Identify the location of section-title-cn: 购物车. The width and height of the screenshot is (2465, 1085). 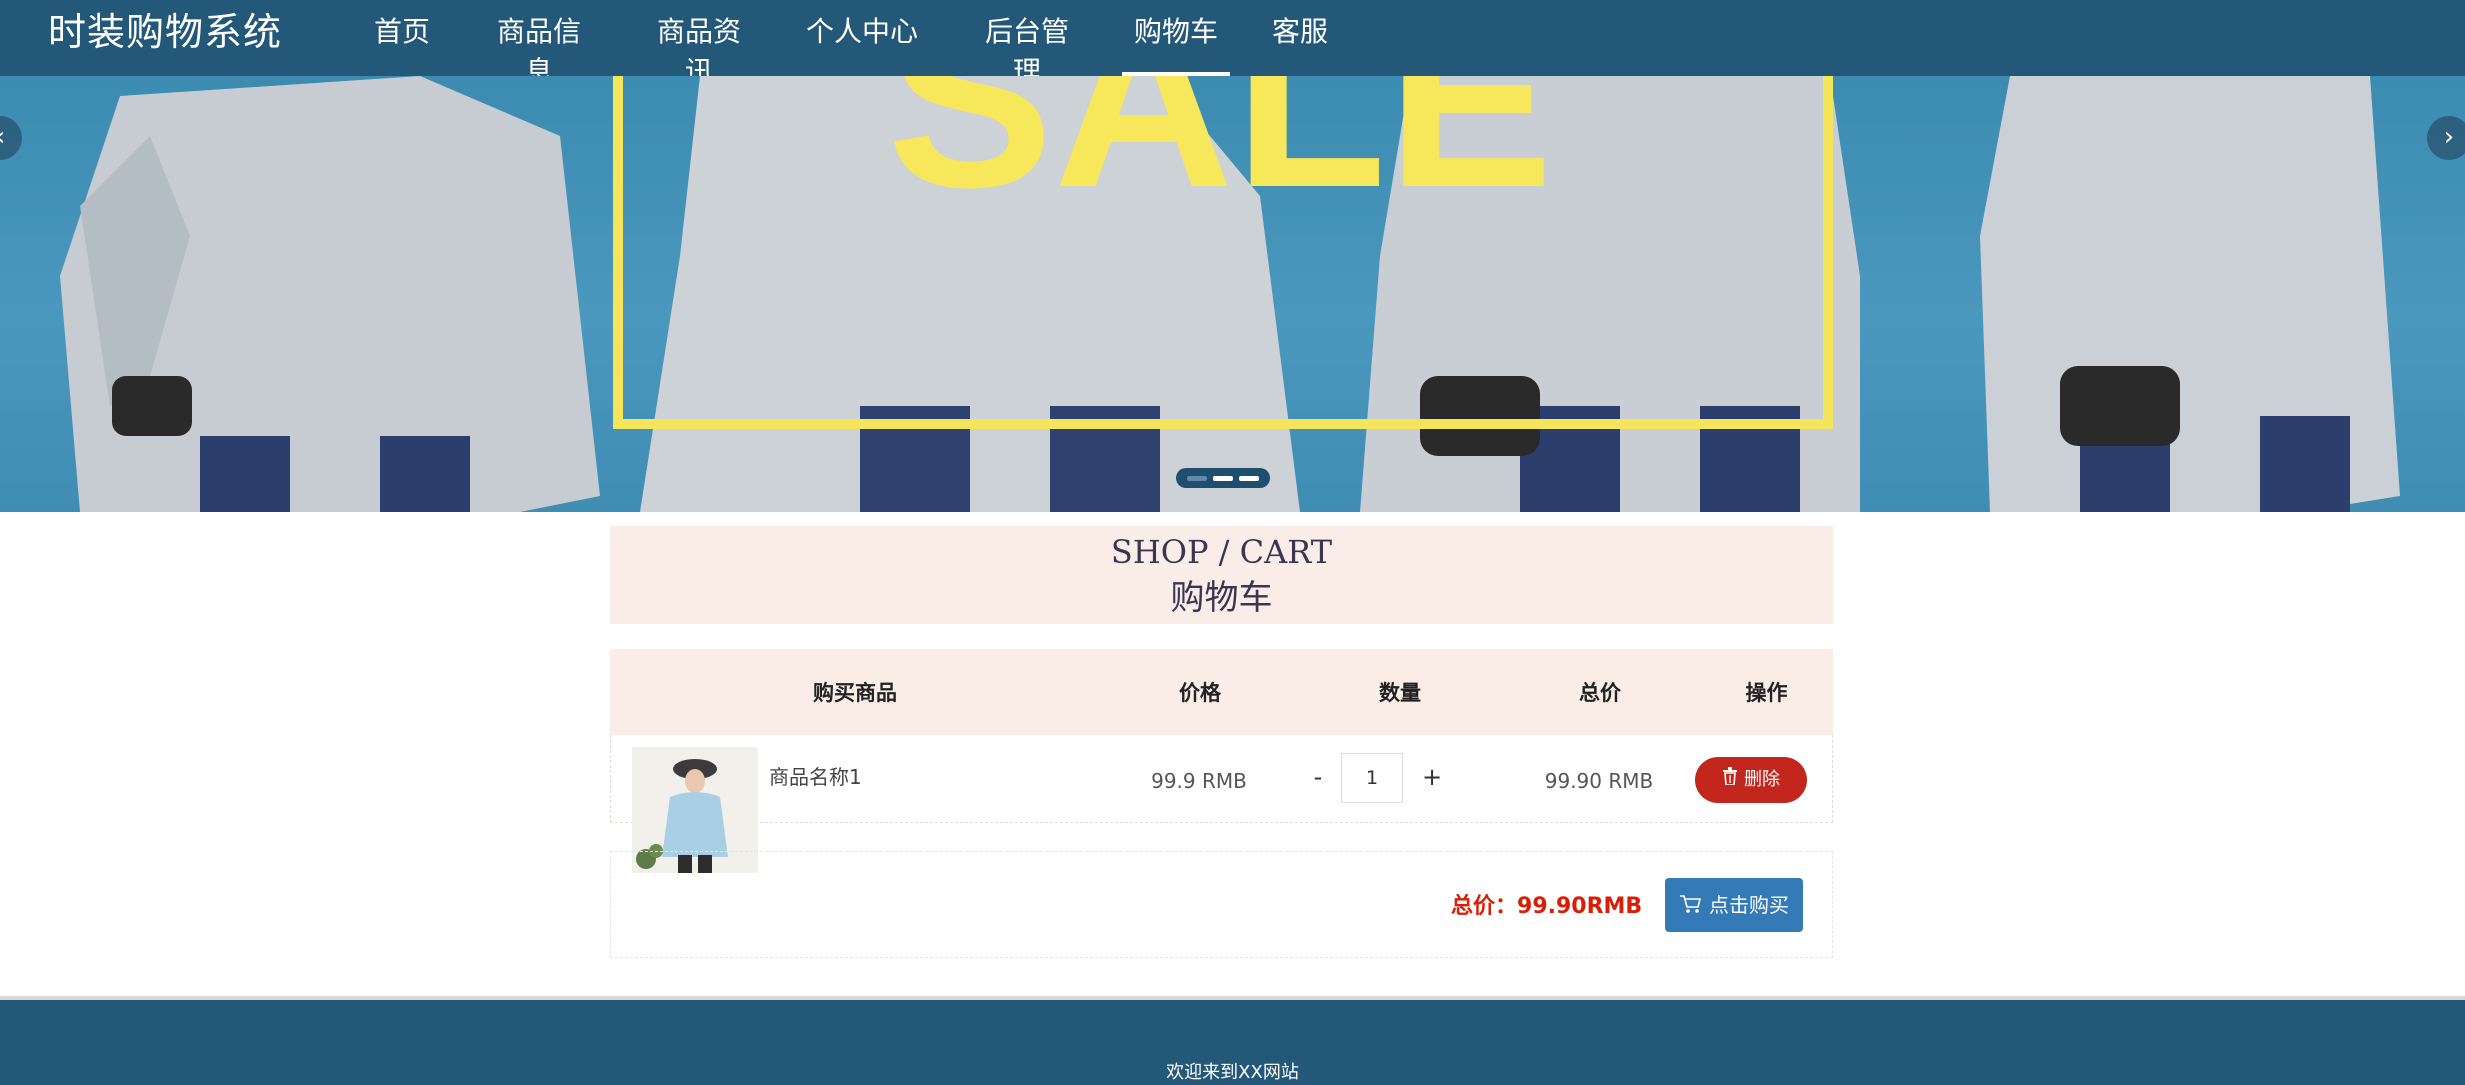
(1221, 598).